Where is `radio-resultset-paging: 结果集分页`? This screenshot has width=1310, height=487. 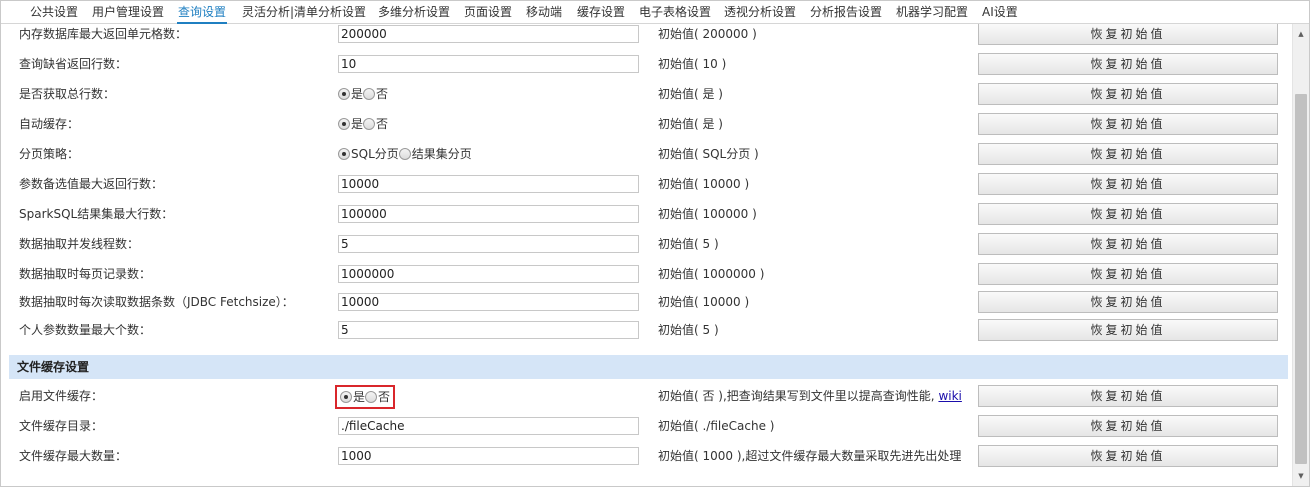 radio-resultset-paging: 结果集分页 is located at coordinates (435, 154).